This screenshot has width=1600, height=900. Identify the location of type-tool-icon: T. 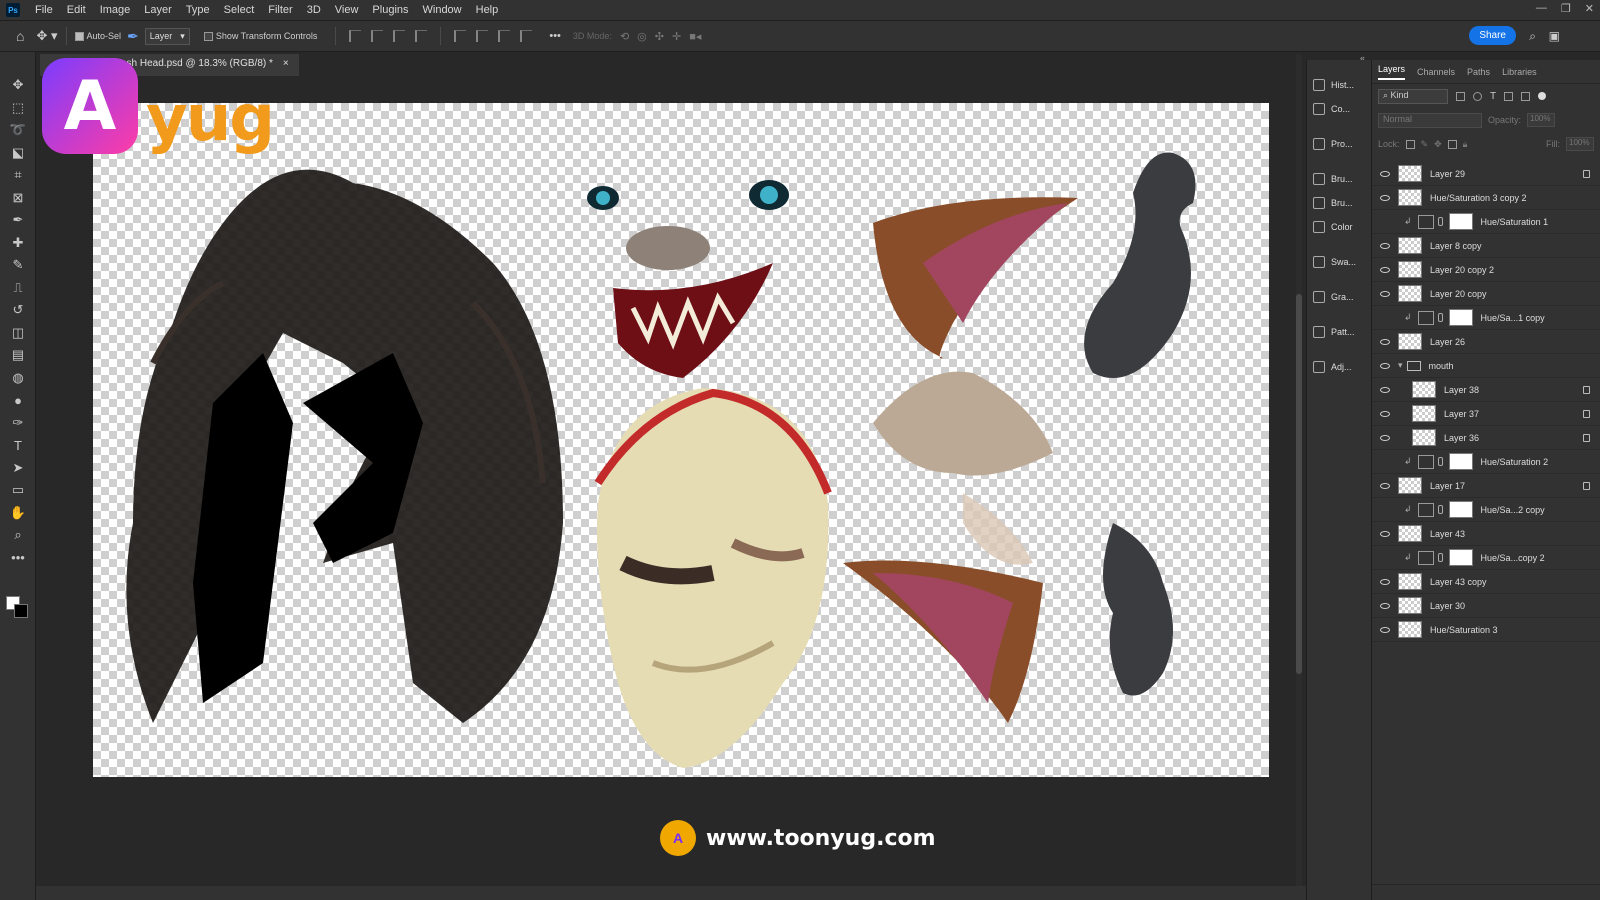
(18, 445).